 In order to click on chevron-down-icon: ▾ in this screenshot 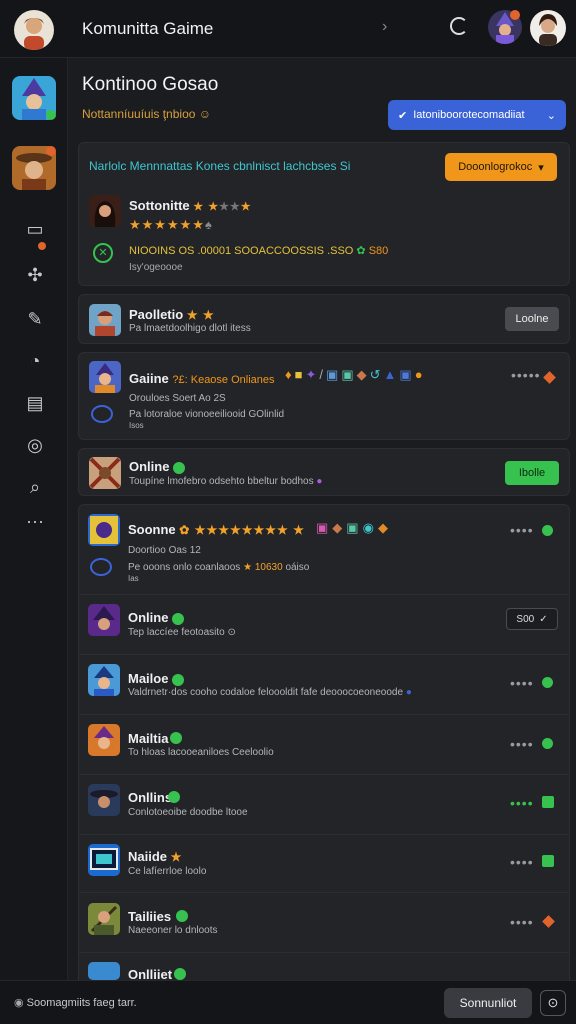, I will do `click(541, 167)`.